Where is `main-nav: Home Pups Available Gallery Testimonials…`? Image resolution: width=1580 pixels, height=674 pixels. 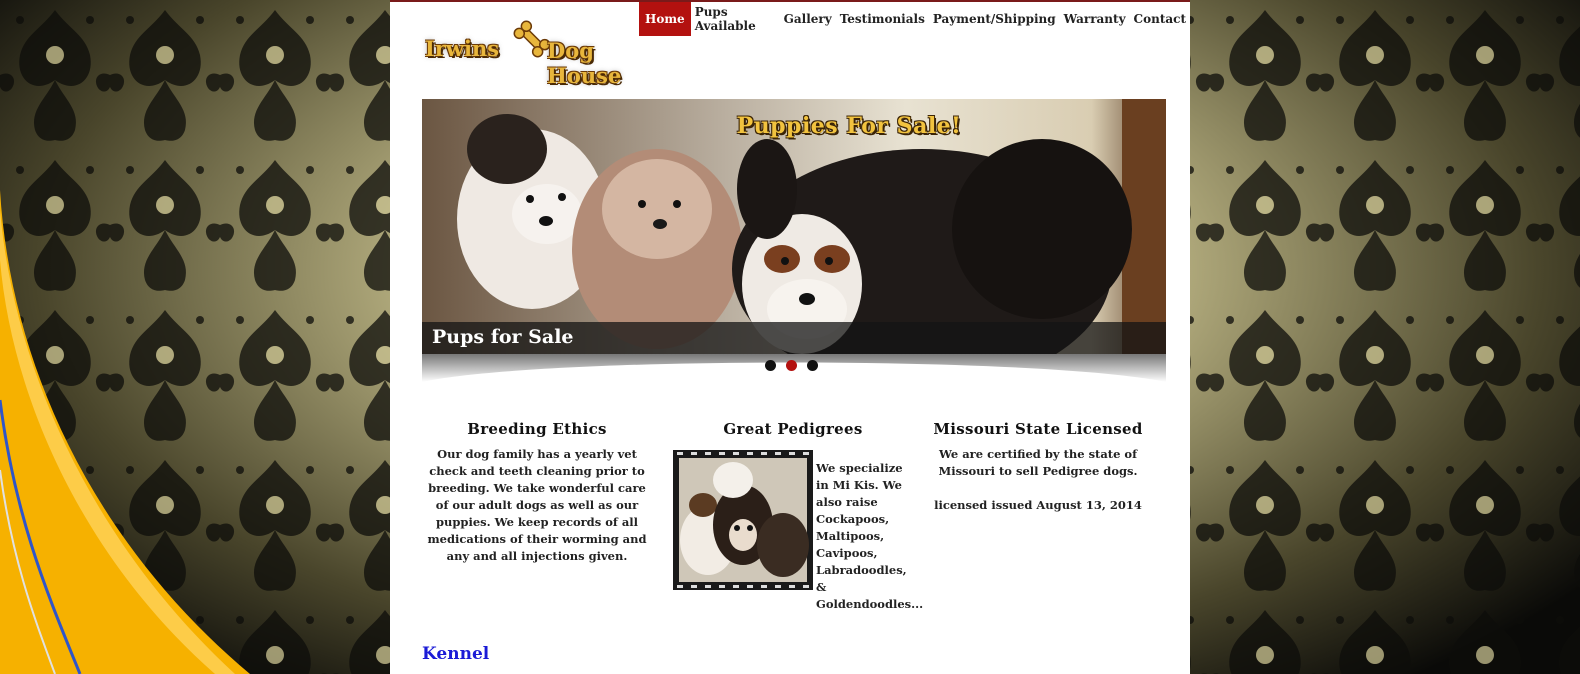 main-nav: Home Pups Available Gallery Testimonials… is located at coordinates (914, 19).